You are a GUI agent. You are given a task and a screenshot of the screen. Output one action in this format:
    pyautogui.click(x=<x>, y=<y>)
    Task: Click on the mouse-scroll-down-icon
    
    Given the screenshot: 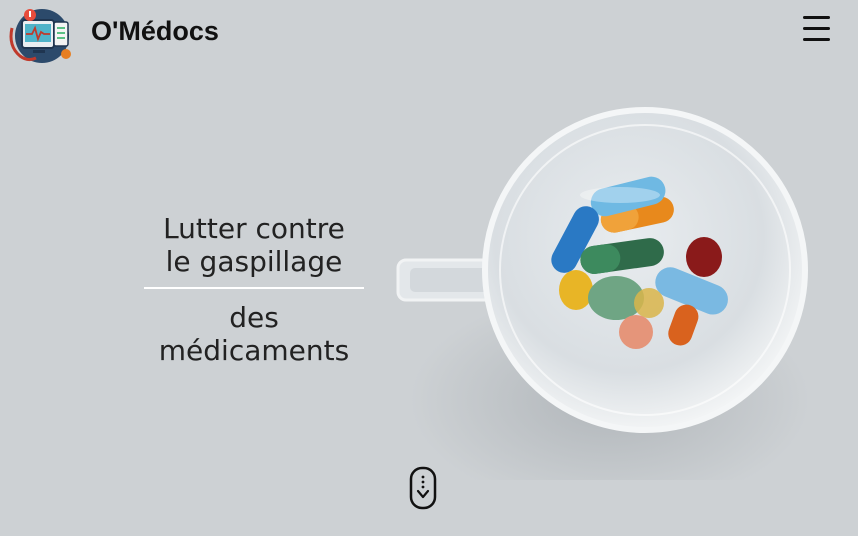 What is the action you would take?
    pyautogui.click(x=423, y=488)
    